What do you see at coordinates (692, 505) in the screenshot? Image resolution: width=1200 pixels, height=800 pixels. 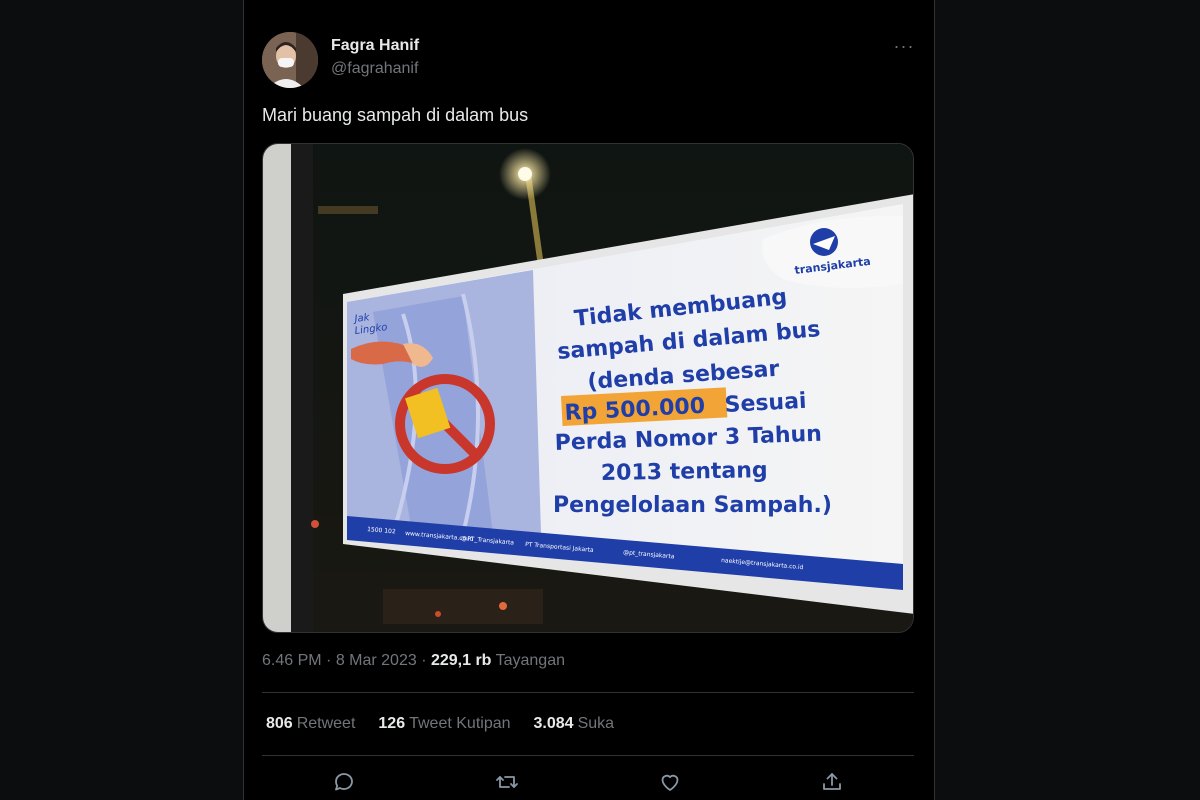 I see `sign-line-7: Pengelolaan Sampah.)` at bounding box center [692, 505].